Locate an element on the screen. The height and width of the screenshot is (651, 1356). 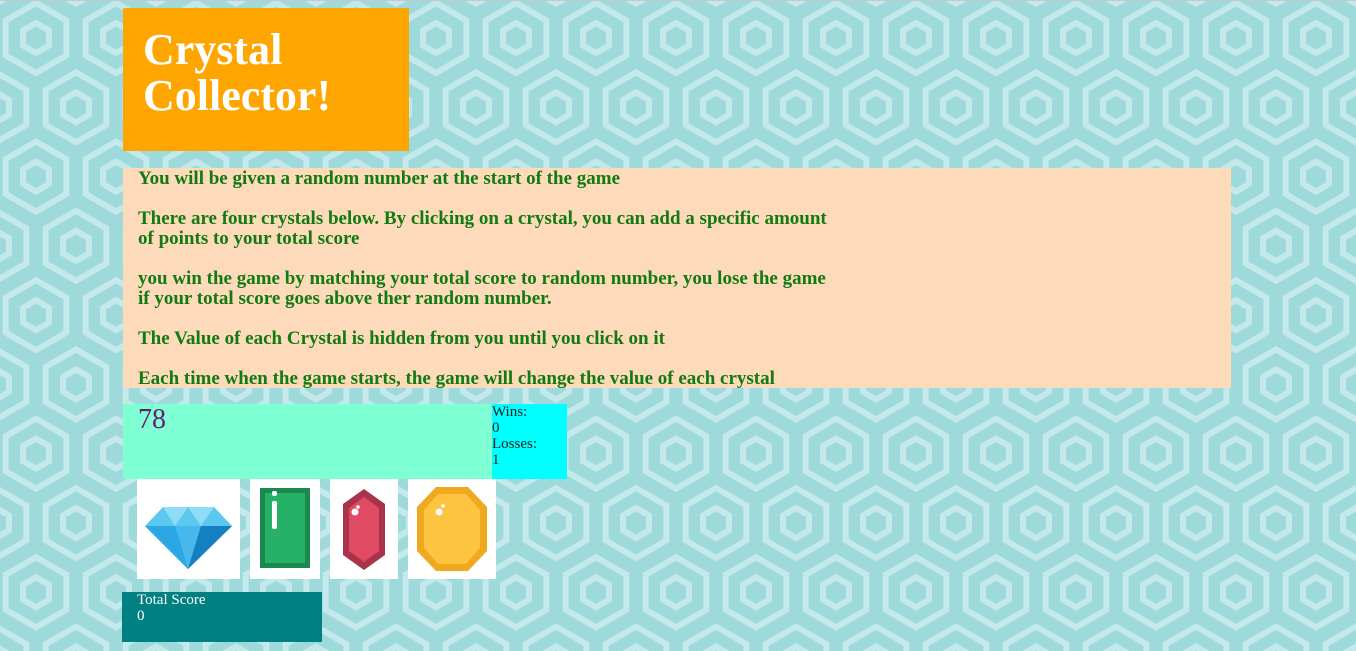
total-score-label: Total Score is located at coordinates (171, 600).